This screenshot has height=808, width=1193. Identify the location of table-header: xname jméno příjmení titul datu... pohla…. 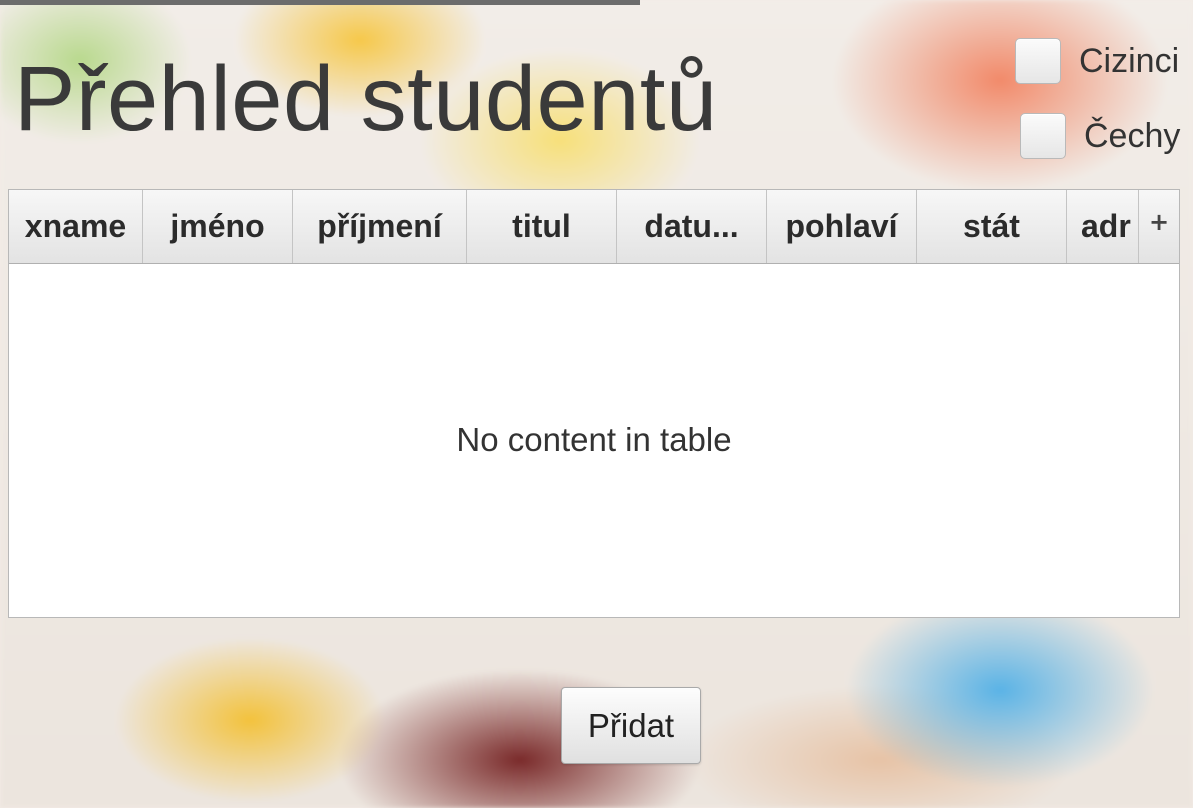
(594, 227).